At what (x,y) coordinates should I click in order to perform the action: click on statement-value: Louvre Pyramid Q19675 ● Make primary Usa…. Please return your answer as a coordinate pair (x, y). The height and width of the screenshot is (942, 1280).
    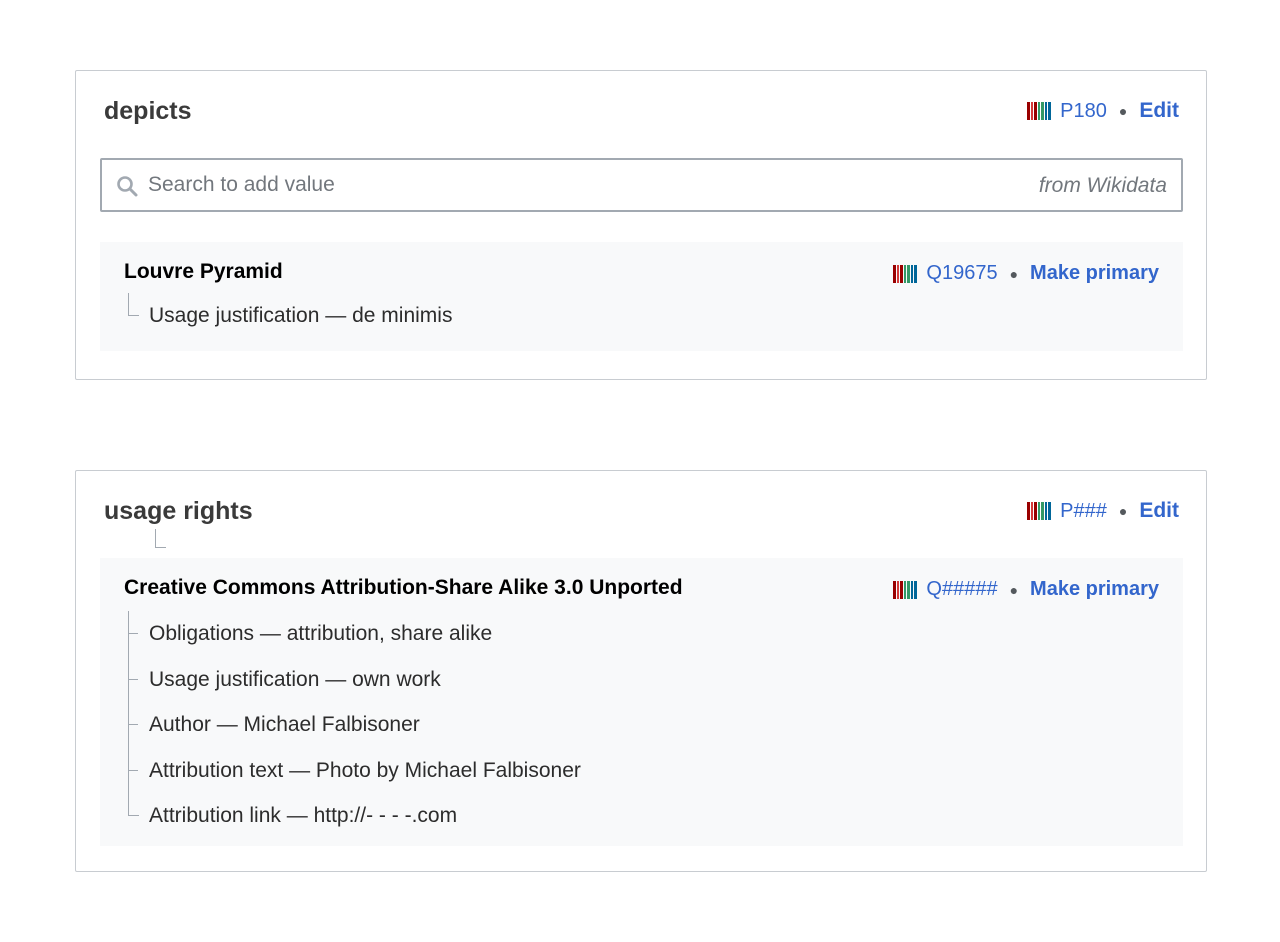
    Looking at the image, I should click on (641, 296).